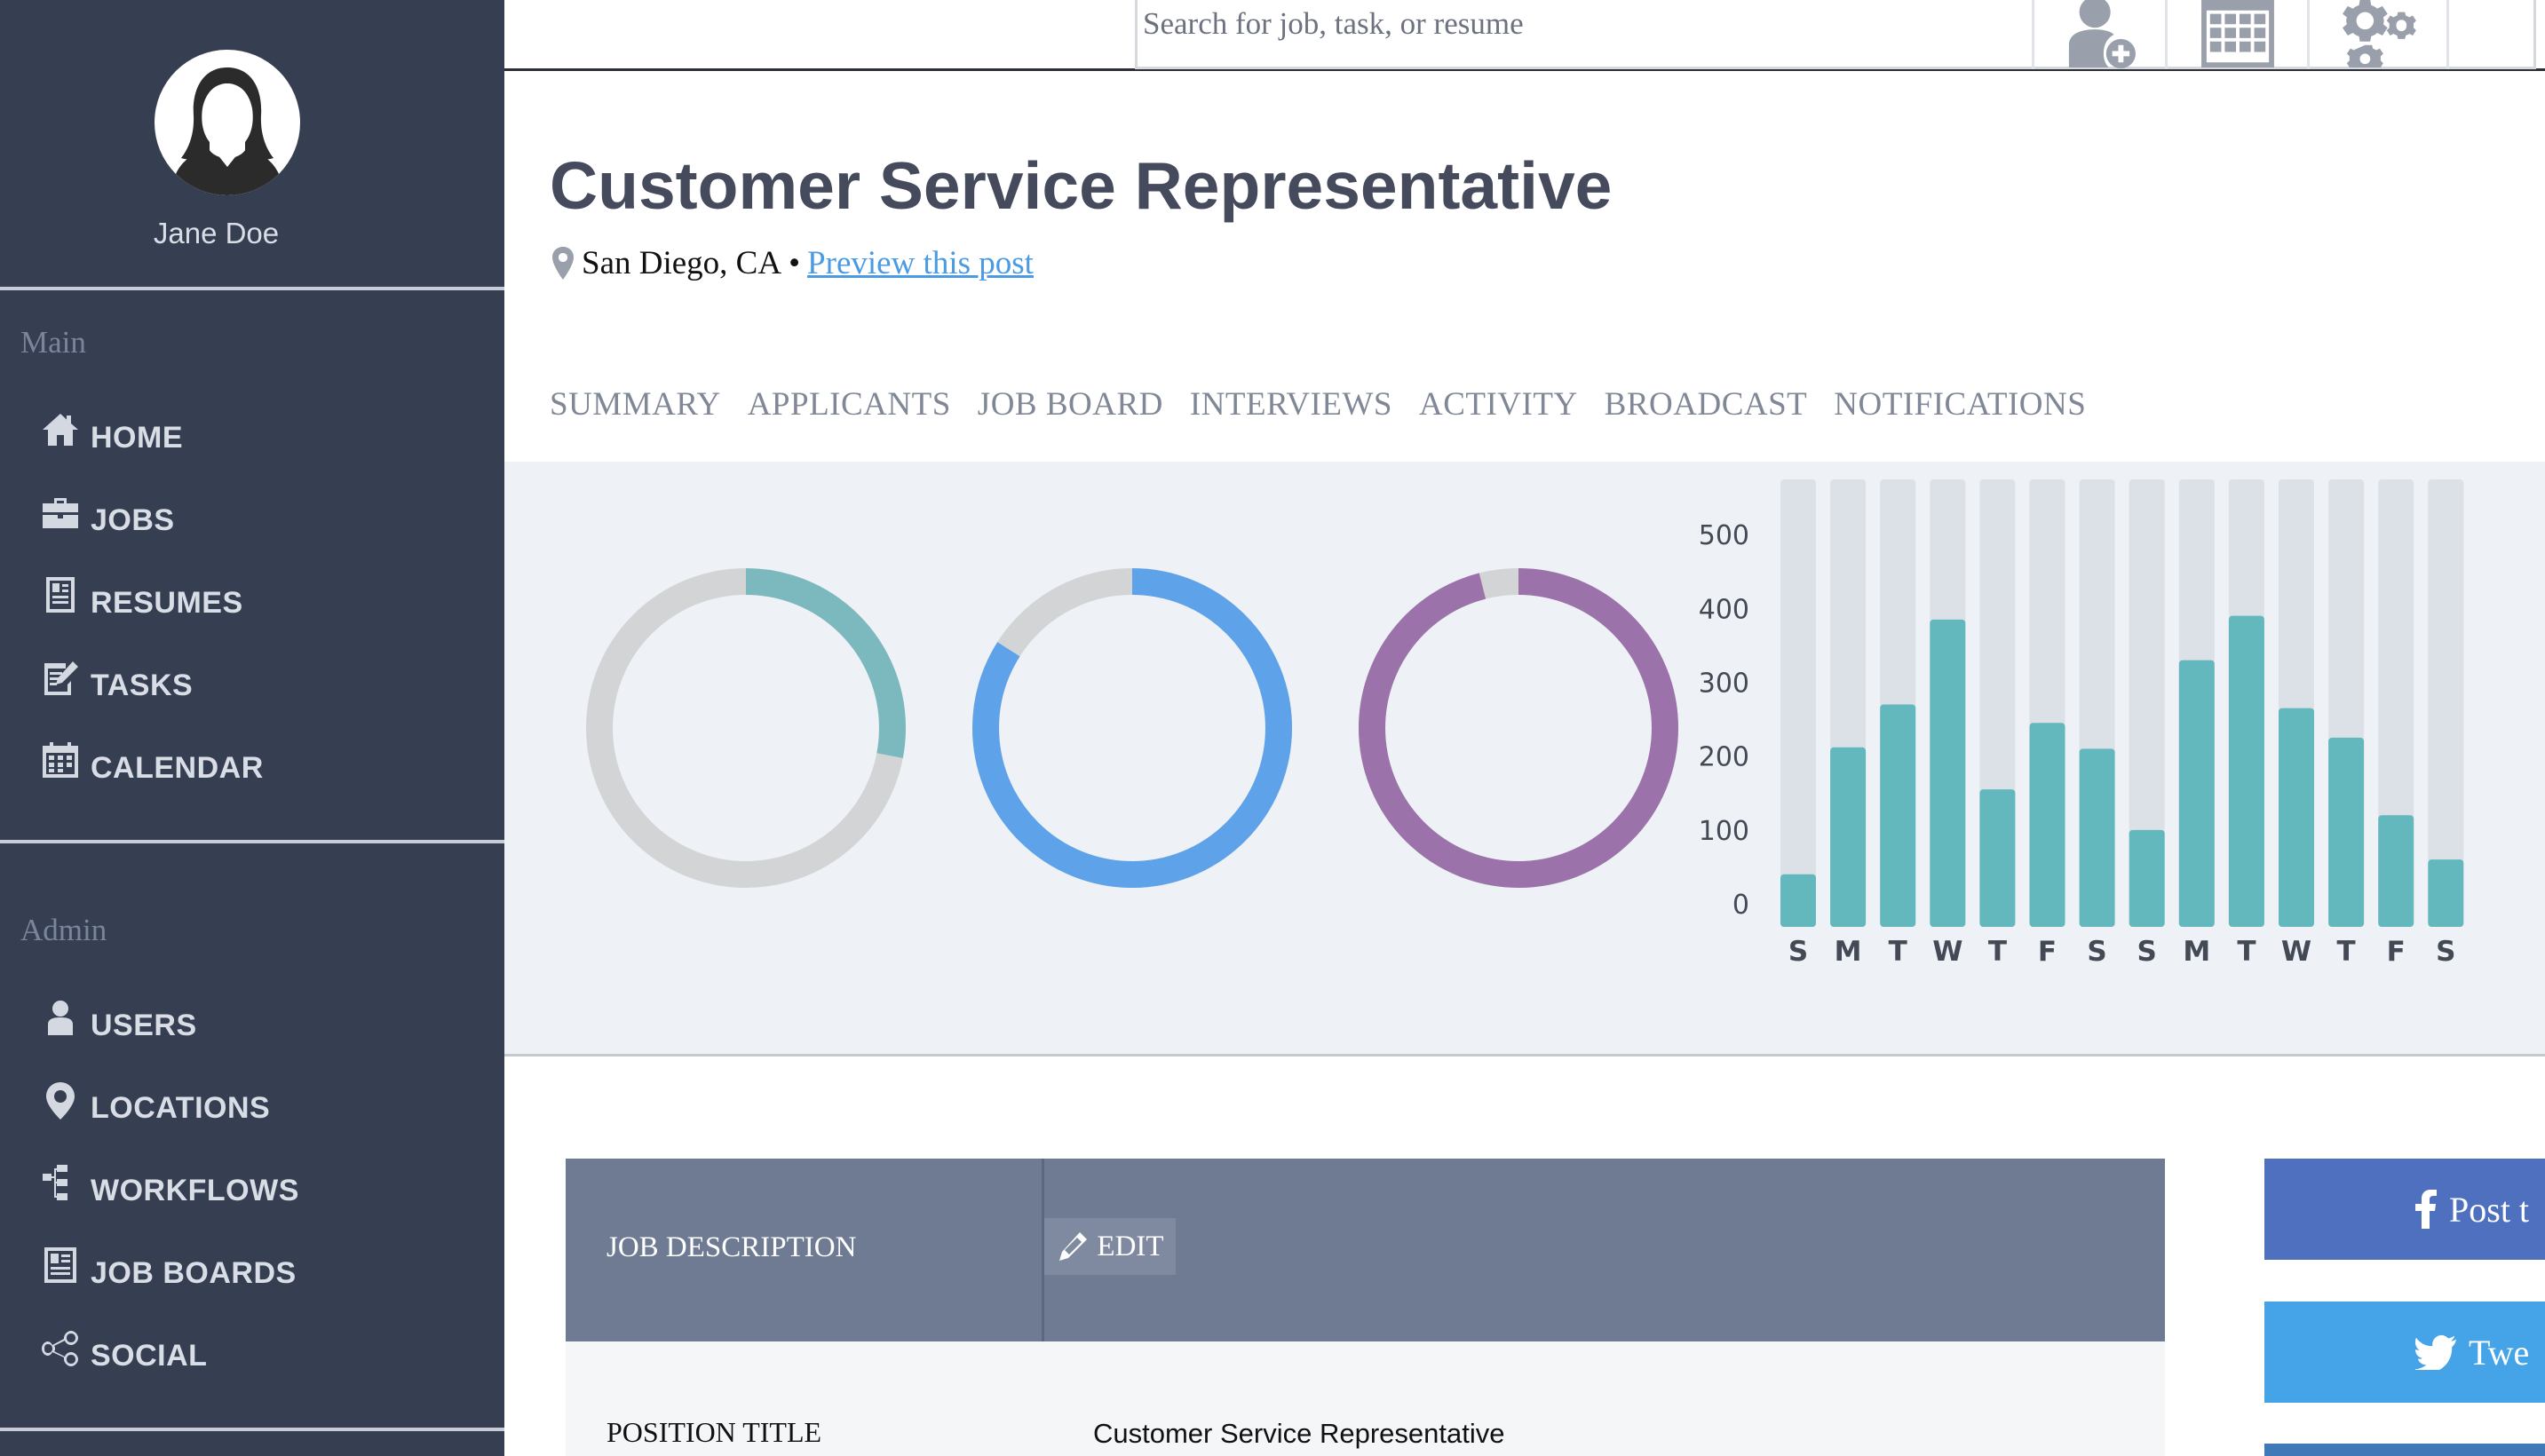  I want to click on settings-gears-icon, so click(2379, 34).